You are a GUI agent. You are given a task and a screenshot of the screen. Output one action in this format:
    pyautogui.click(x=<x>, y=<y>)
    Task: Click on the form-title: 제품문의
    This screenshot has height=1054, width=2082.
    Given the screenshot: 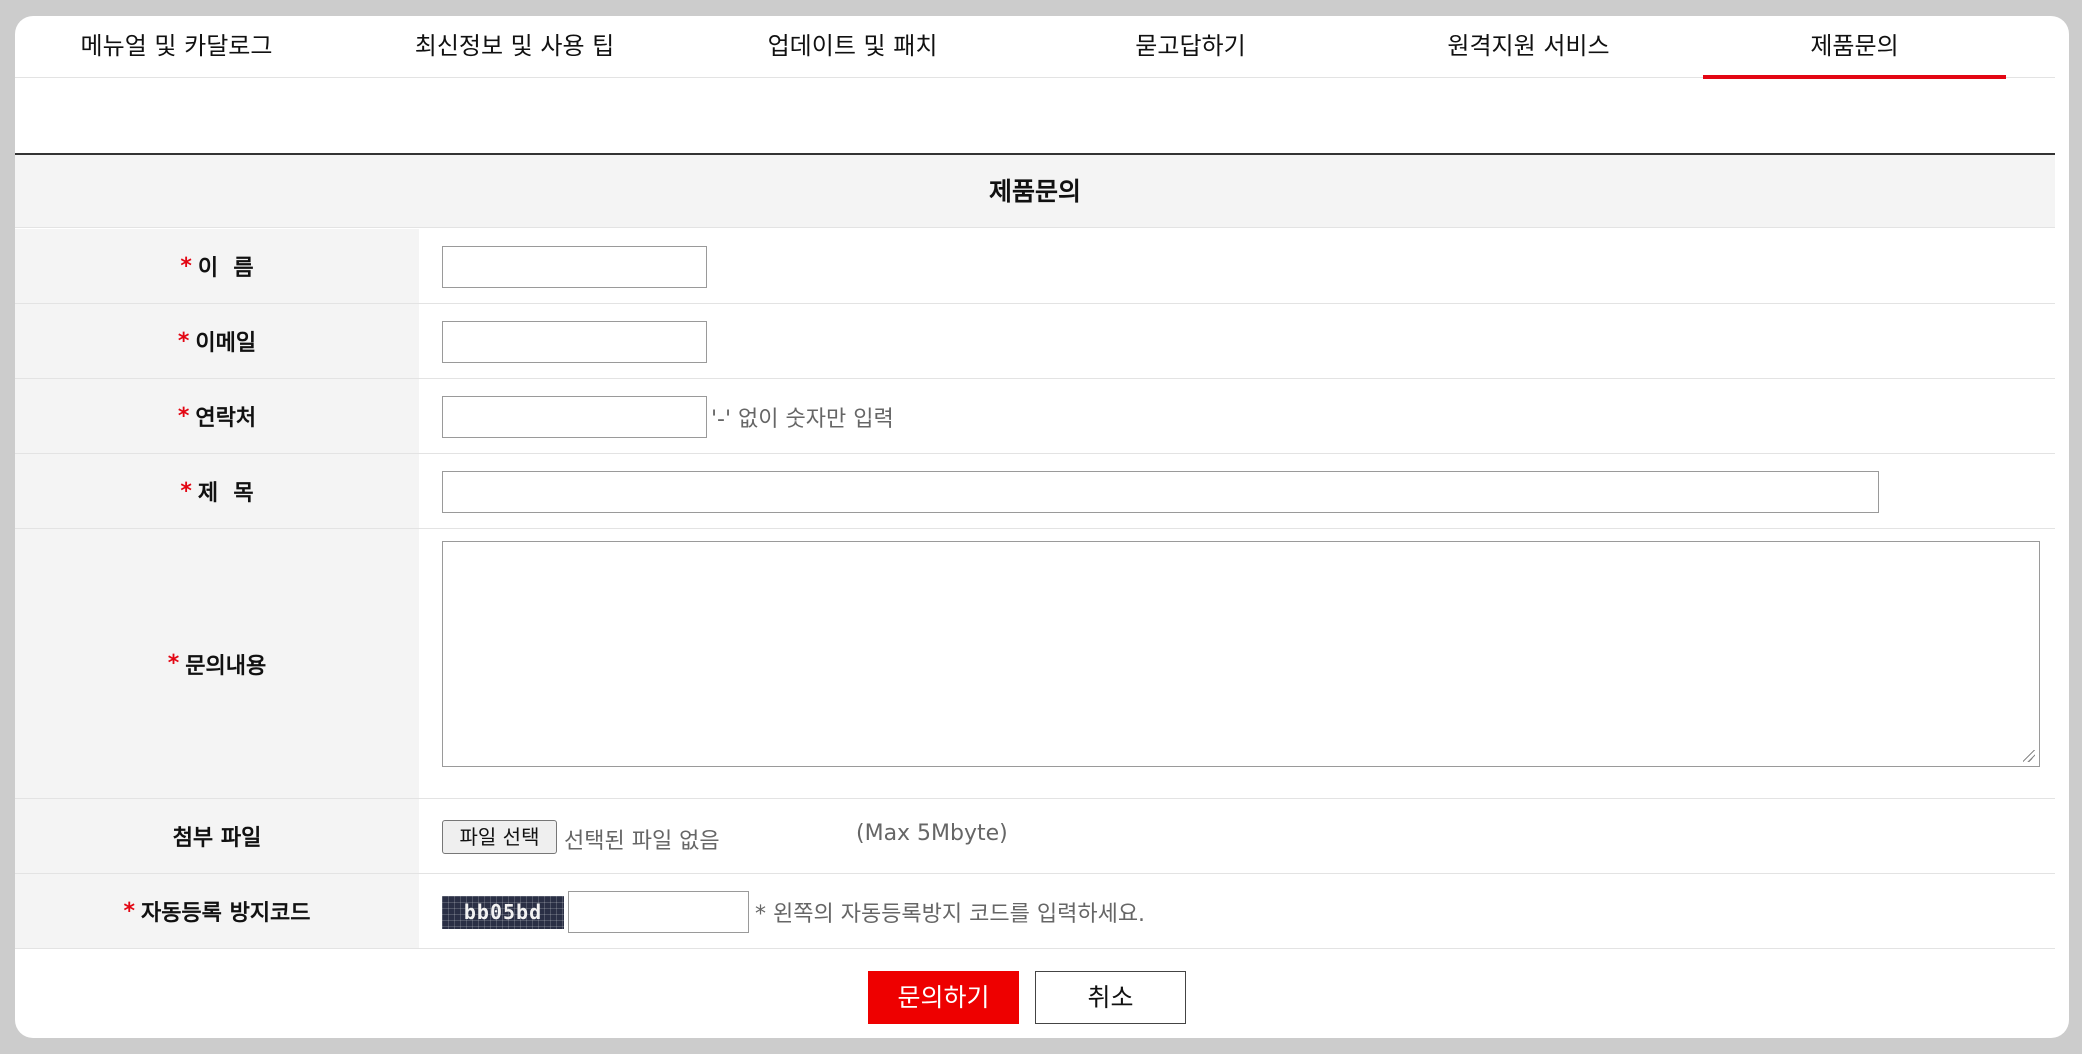 What is the action you would take?
    pyautogui.click(x=1035, y=191)
    